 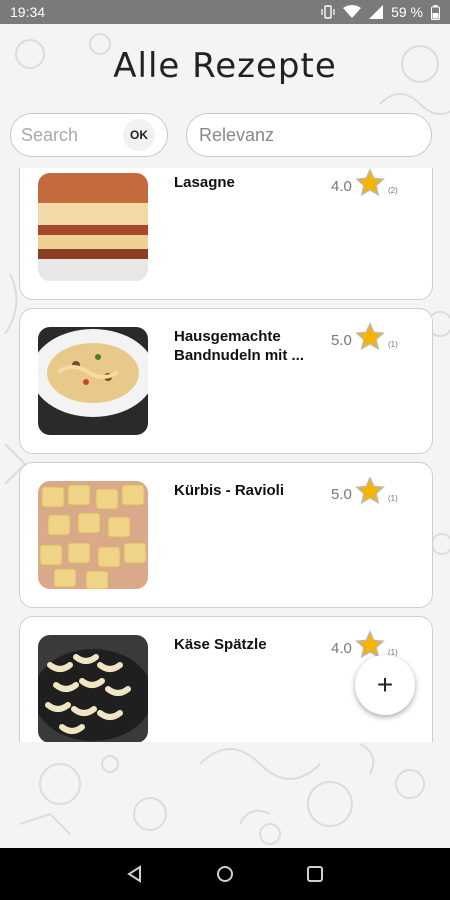 I want to click on status-bar: 19:34 59 %, so click(x=225, y=12).